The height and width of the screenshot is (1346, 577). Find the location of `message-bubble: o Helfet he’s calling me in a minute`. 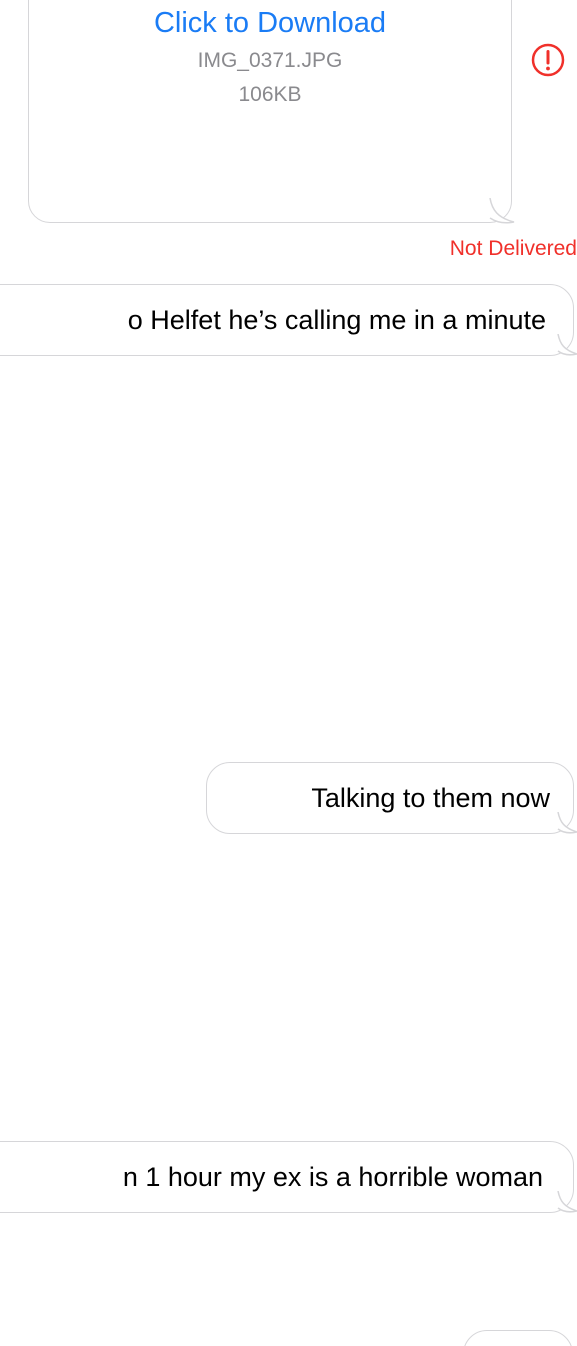

message-bubble: o Helfet he’s calling me in a minute is located at coordinates (287, 320).